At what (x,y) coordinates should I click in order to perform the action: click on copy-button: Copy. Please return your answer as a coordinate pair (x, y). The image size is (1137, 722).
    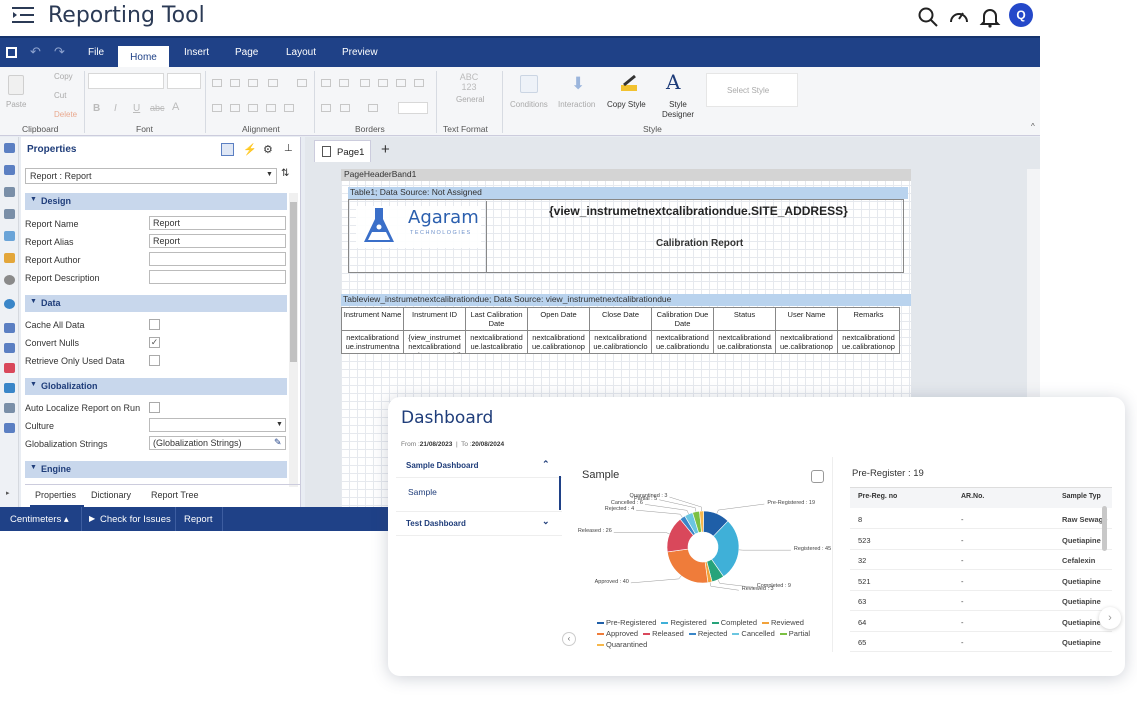
    Looking at the image, I should click on (56, 76).